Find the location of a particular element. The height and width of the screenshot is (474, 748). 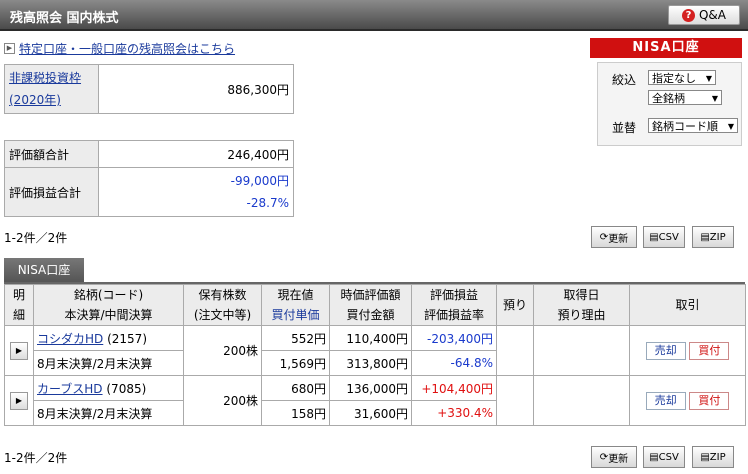

result-count-top: 1-2件／2件 is located at coordinates (36, 238).